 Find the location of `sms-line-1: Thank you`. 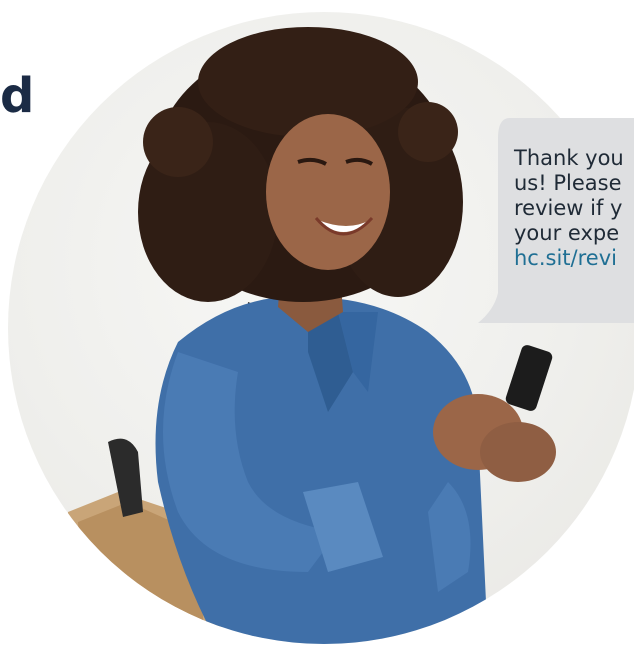

sms-line-1: Thank you is located at coordinates (569, 158).